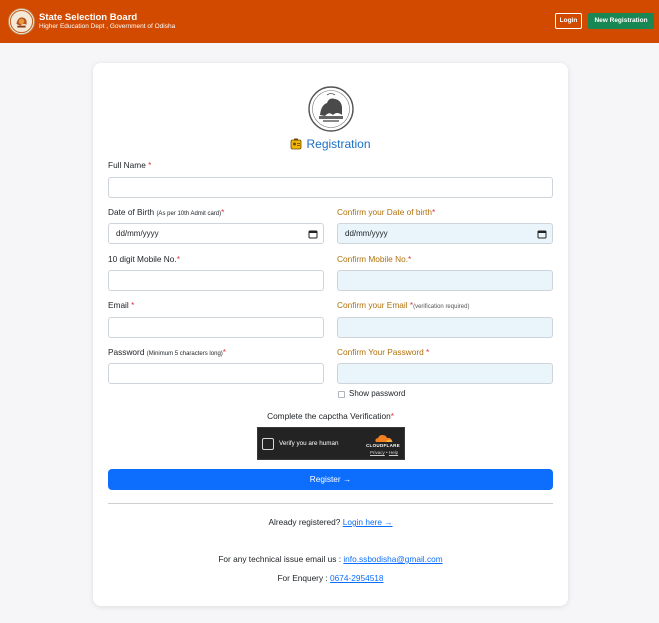 The image size is (659, 623). I want to click on email-label: Email *, so click(121, 305).